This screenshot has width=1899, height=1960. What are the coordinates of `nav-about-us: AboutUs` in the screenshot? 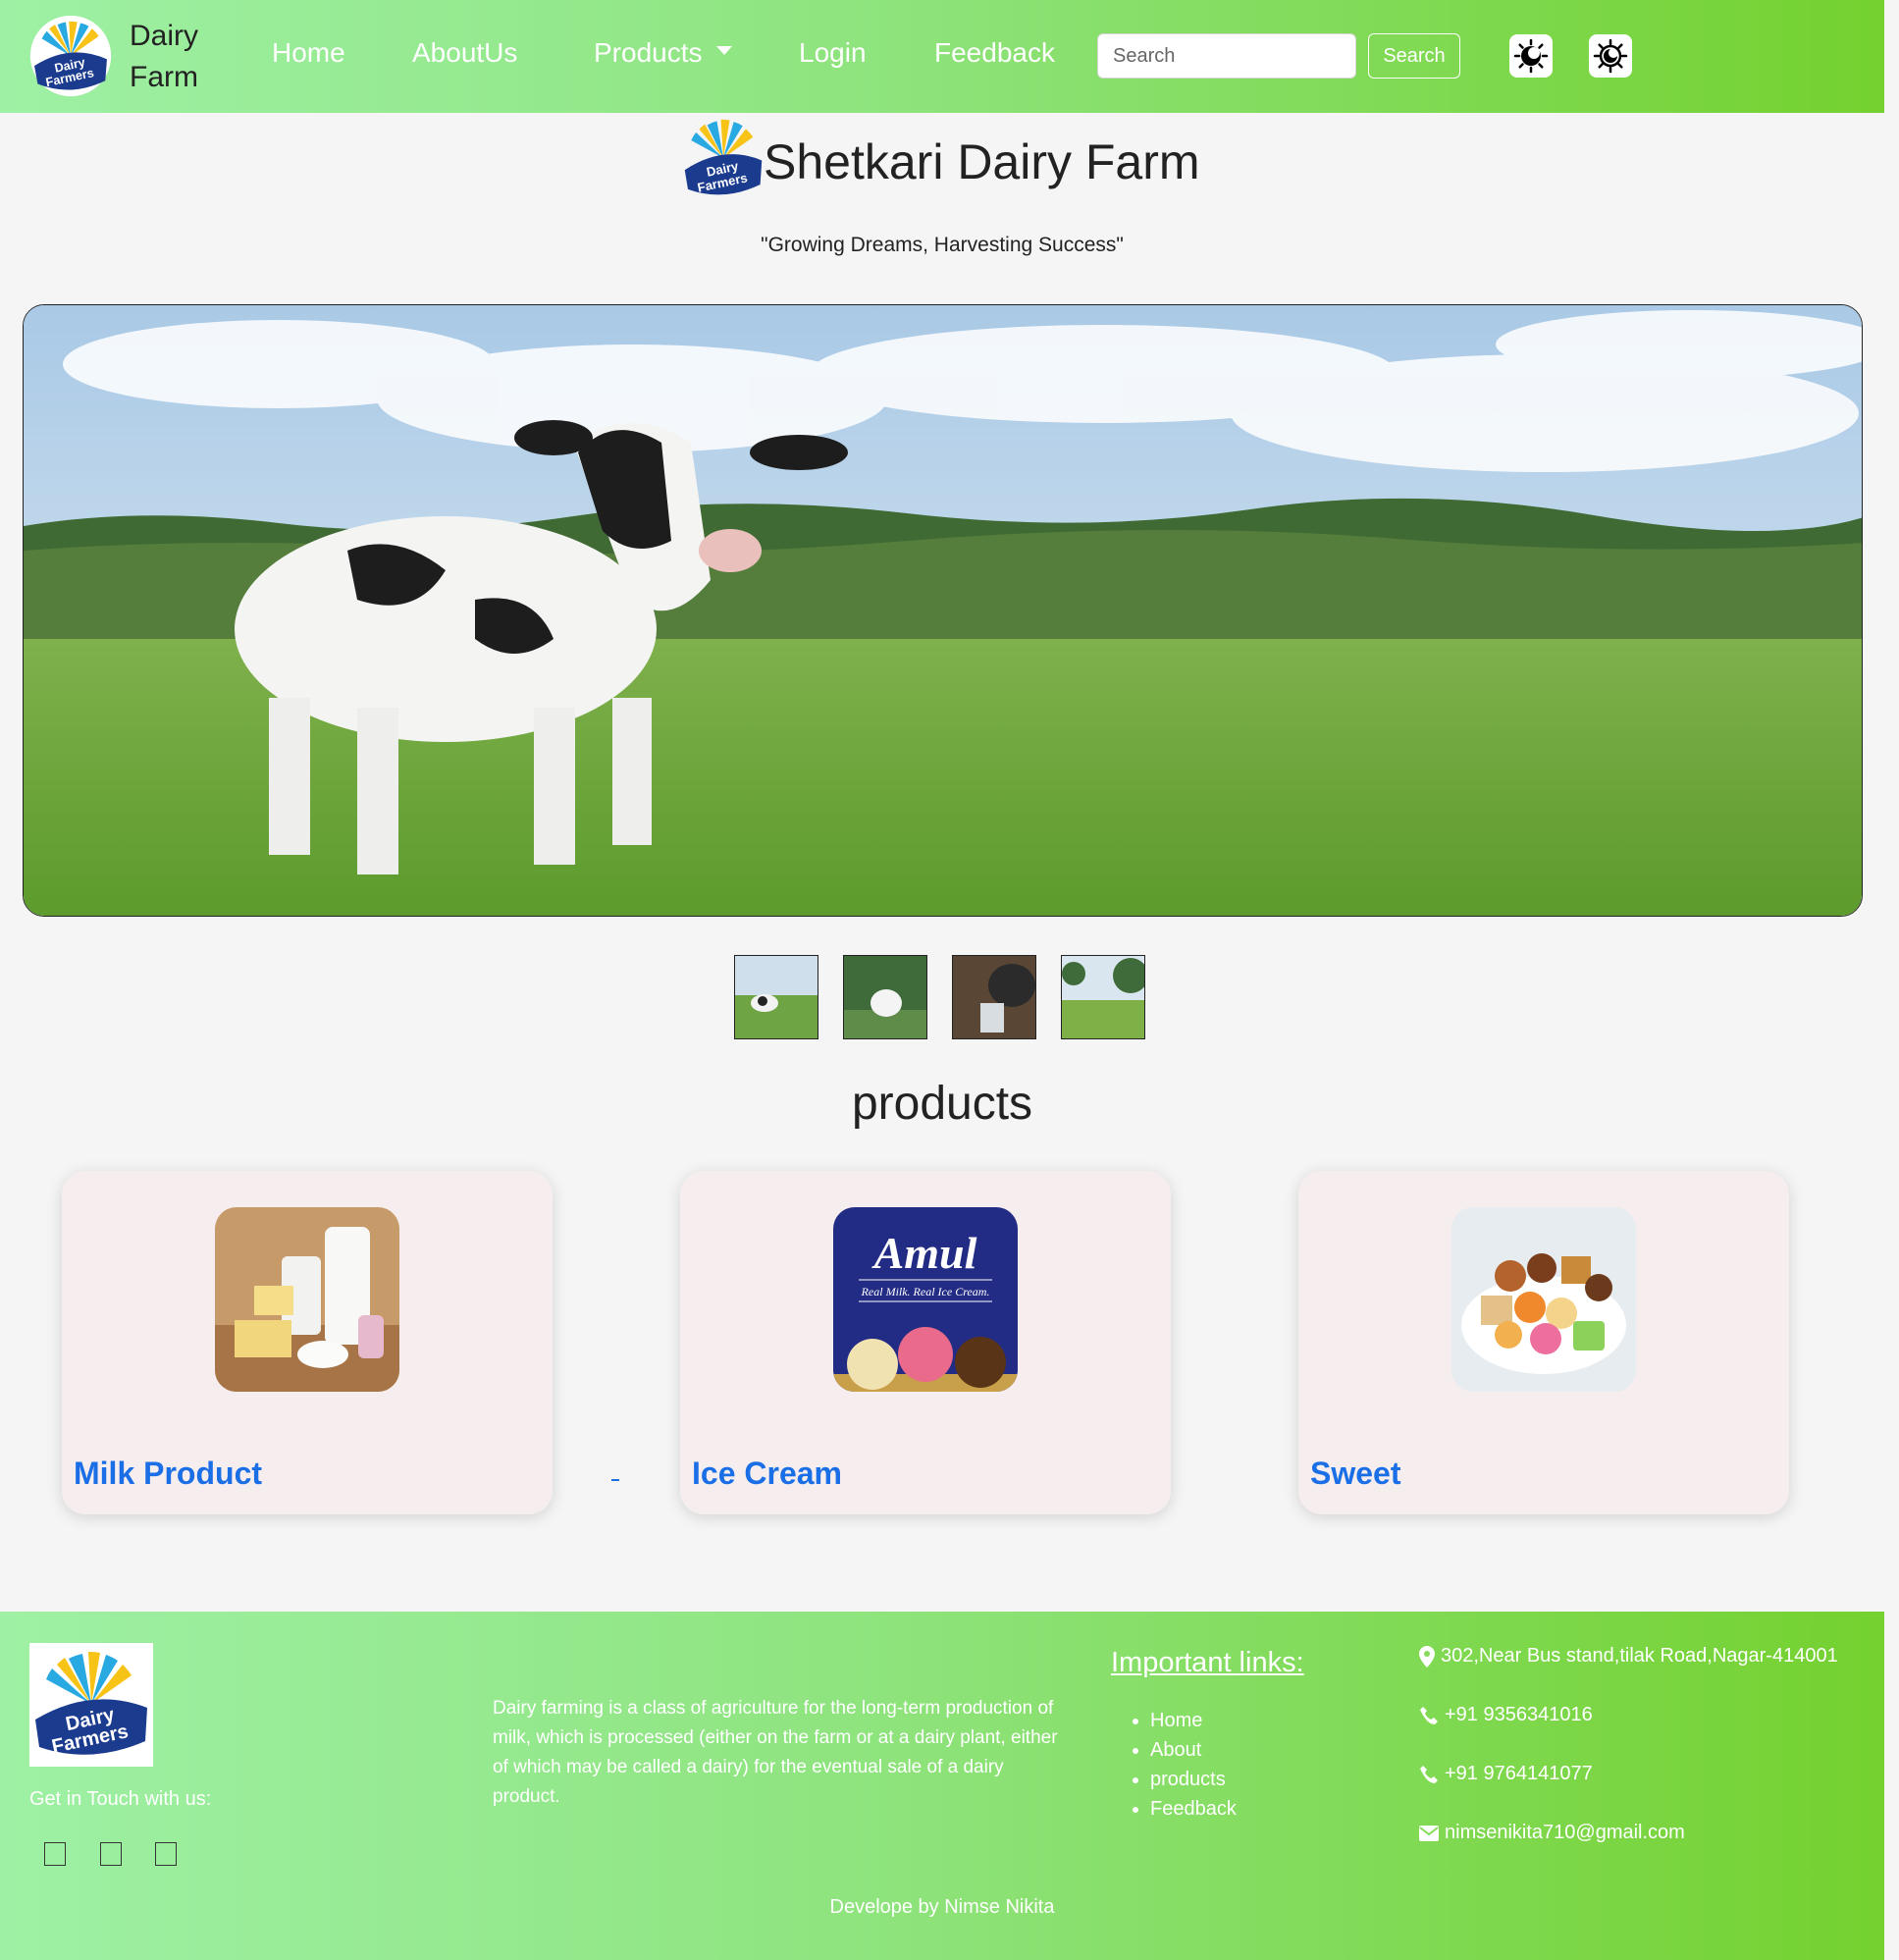 It's located at (464, 53).